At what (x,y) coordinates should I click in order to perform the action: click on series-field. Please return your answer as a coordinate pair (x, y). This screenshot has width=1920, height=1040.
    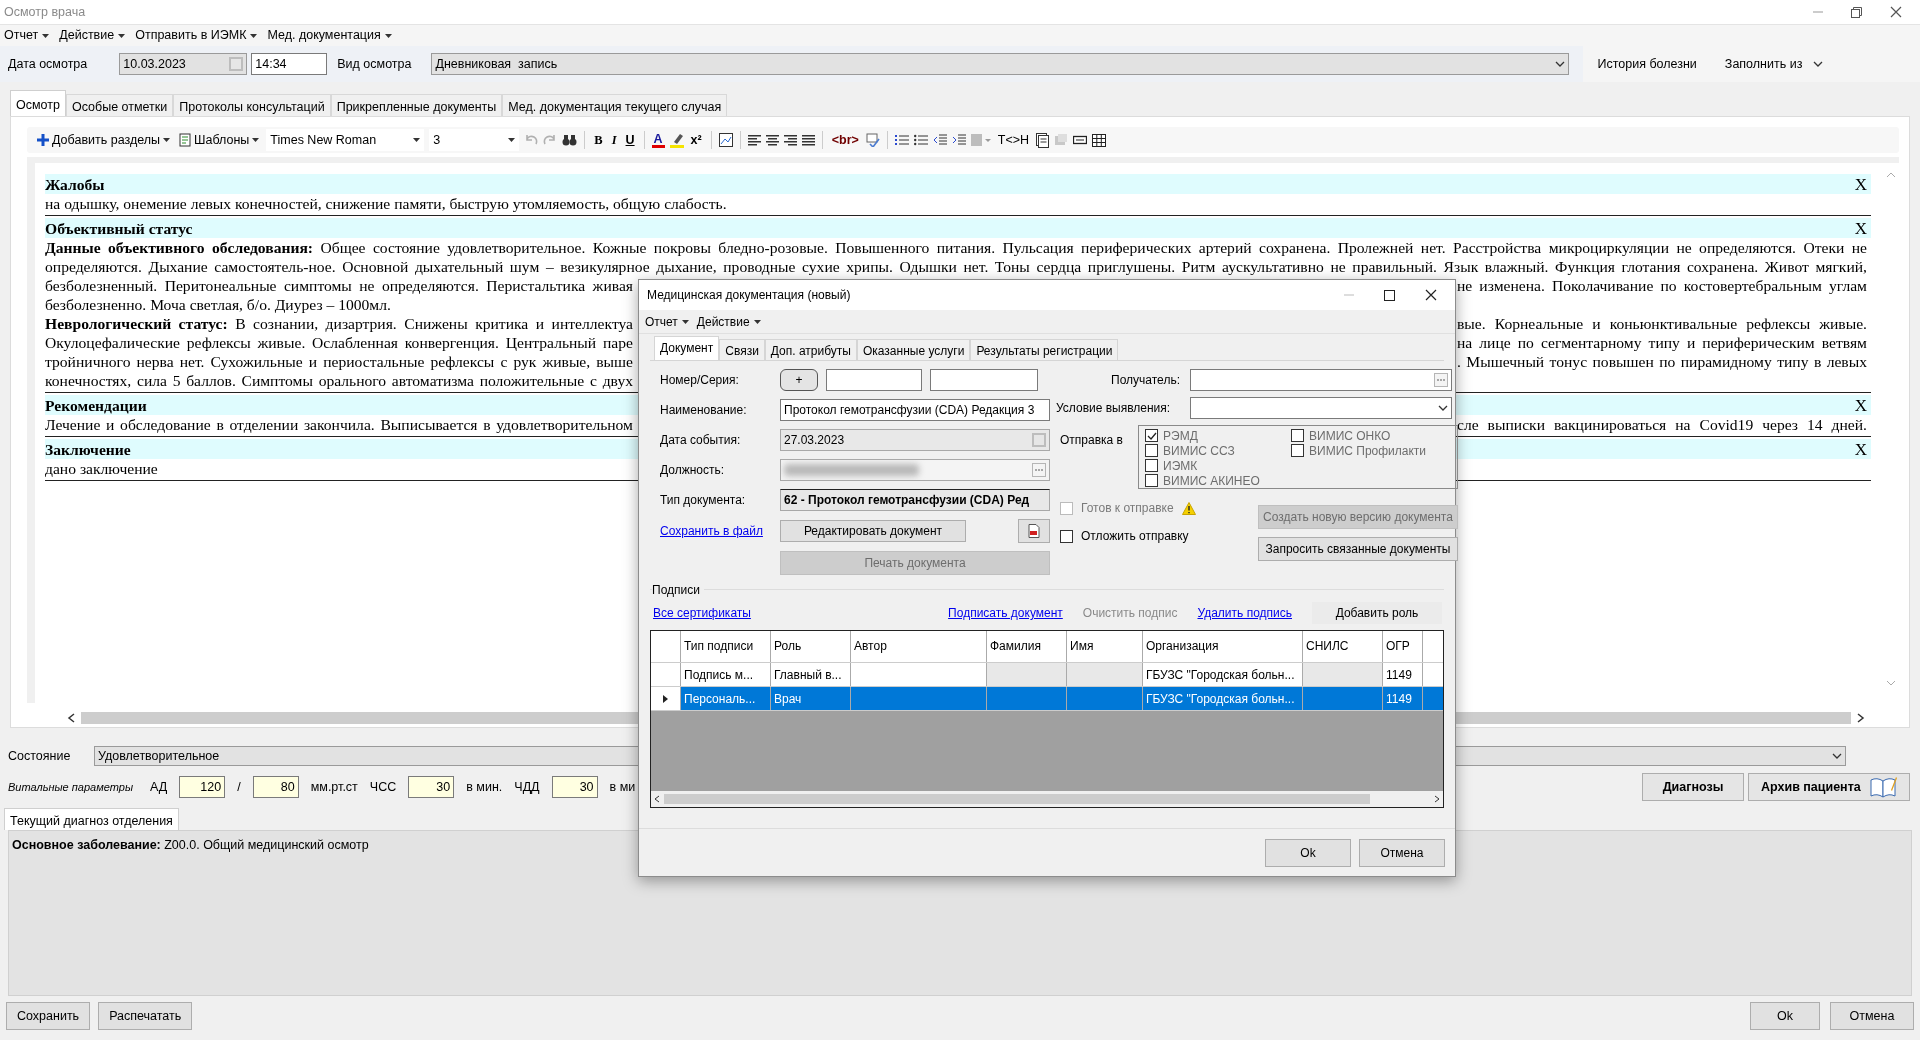
    Looking at the image, I should click on (984, 380).